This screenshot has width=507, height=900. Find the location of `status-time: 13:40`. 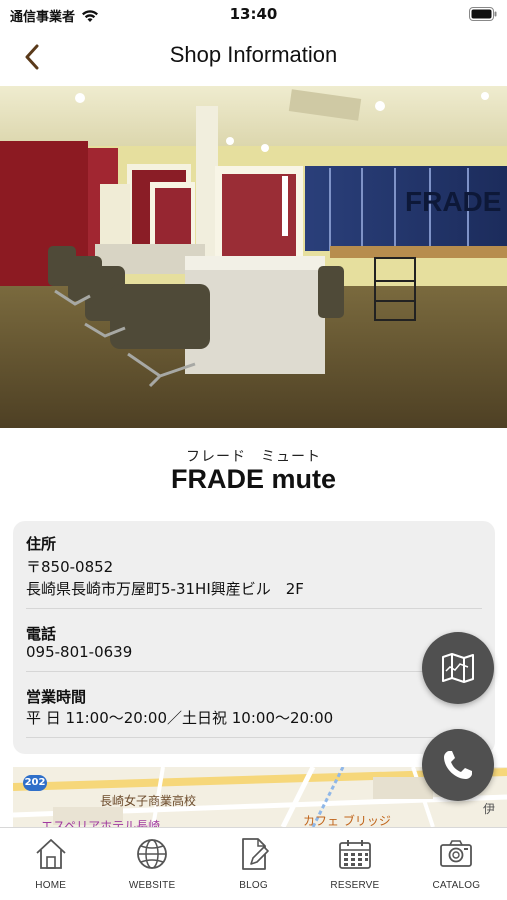

status-time: 13:40 is located at coordinates (253, 14).